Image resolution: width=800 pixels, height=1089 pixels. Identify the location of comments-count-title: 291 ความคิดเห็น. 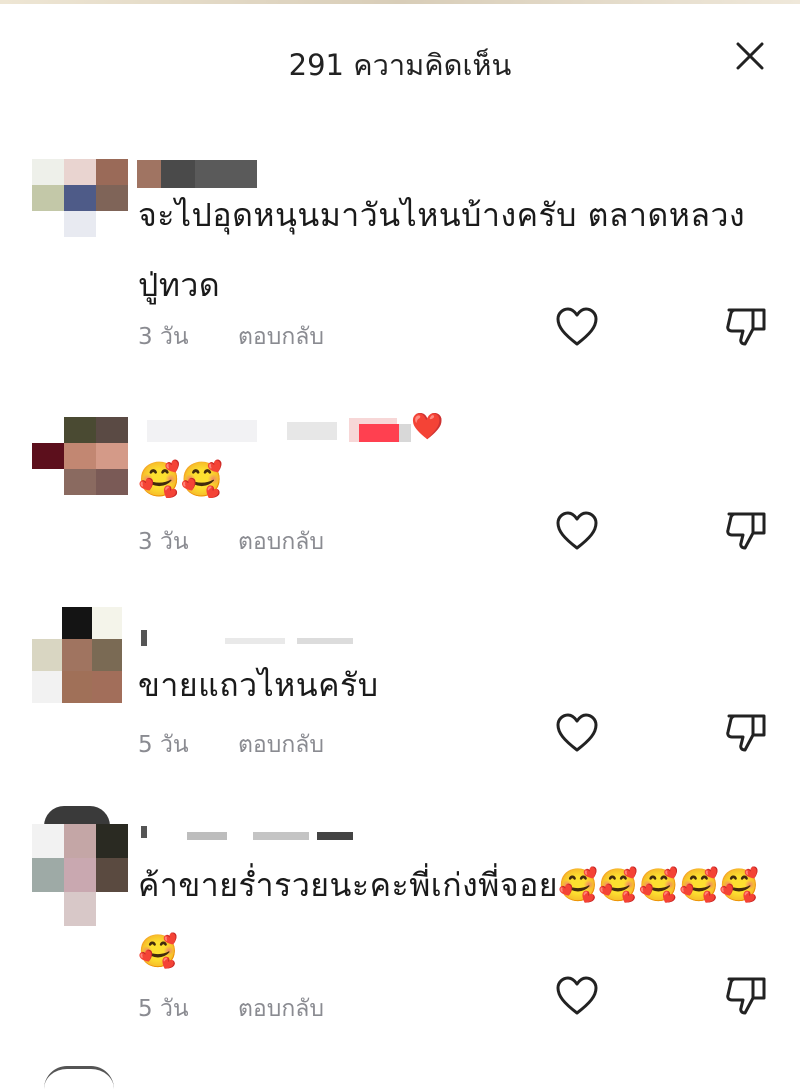
(400, 65).